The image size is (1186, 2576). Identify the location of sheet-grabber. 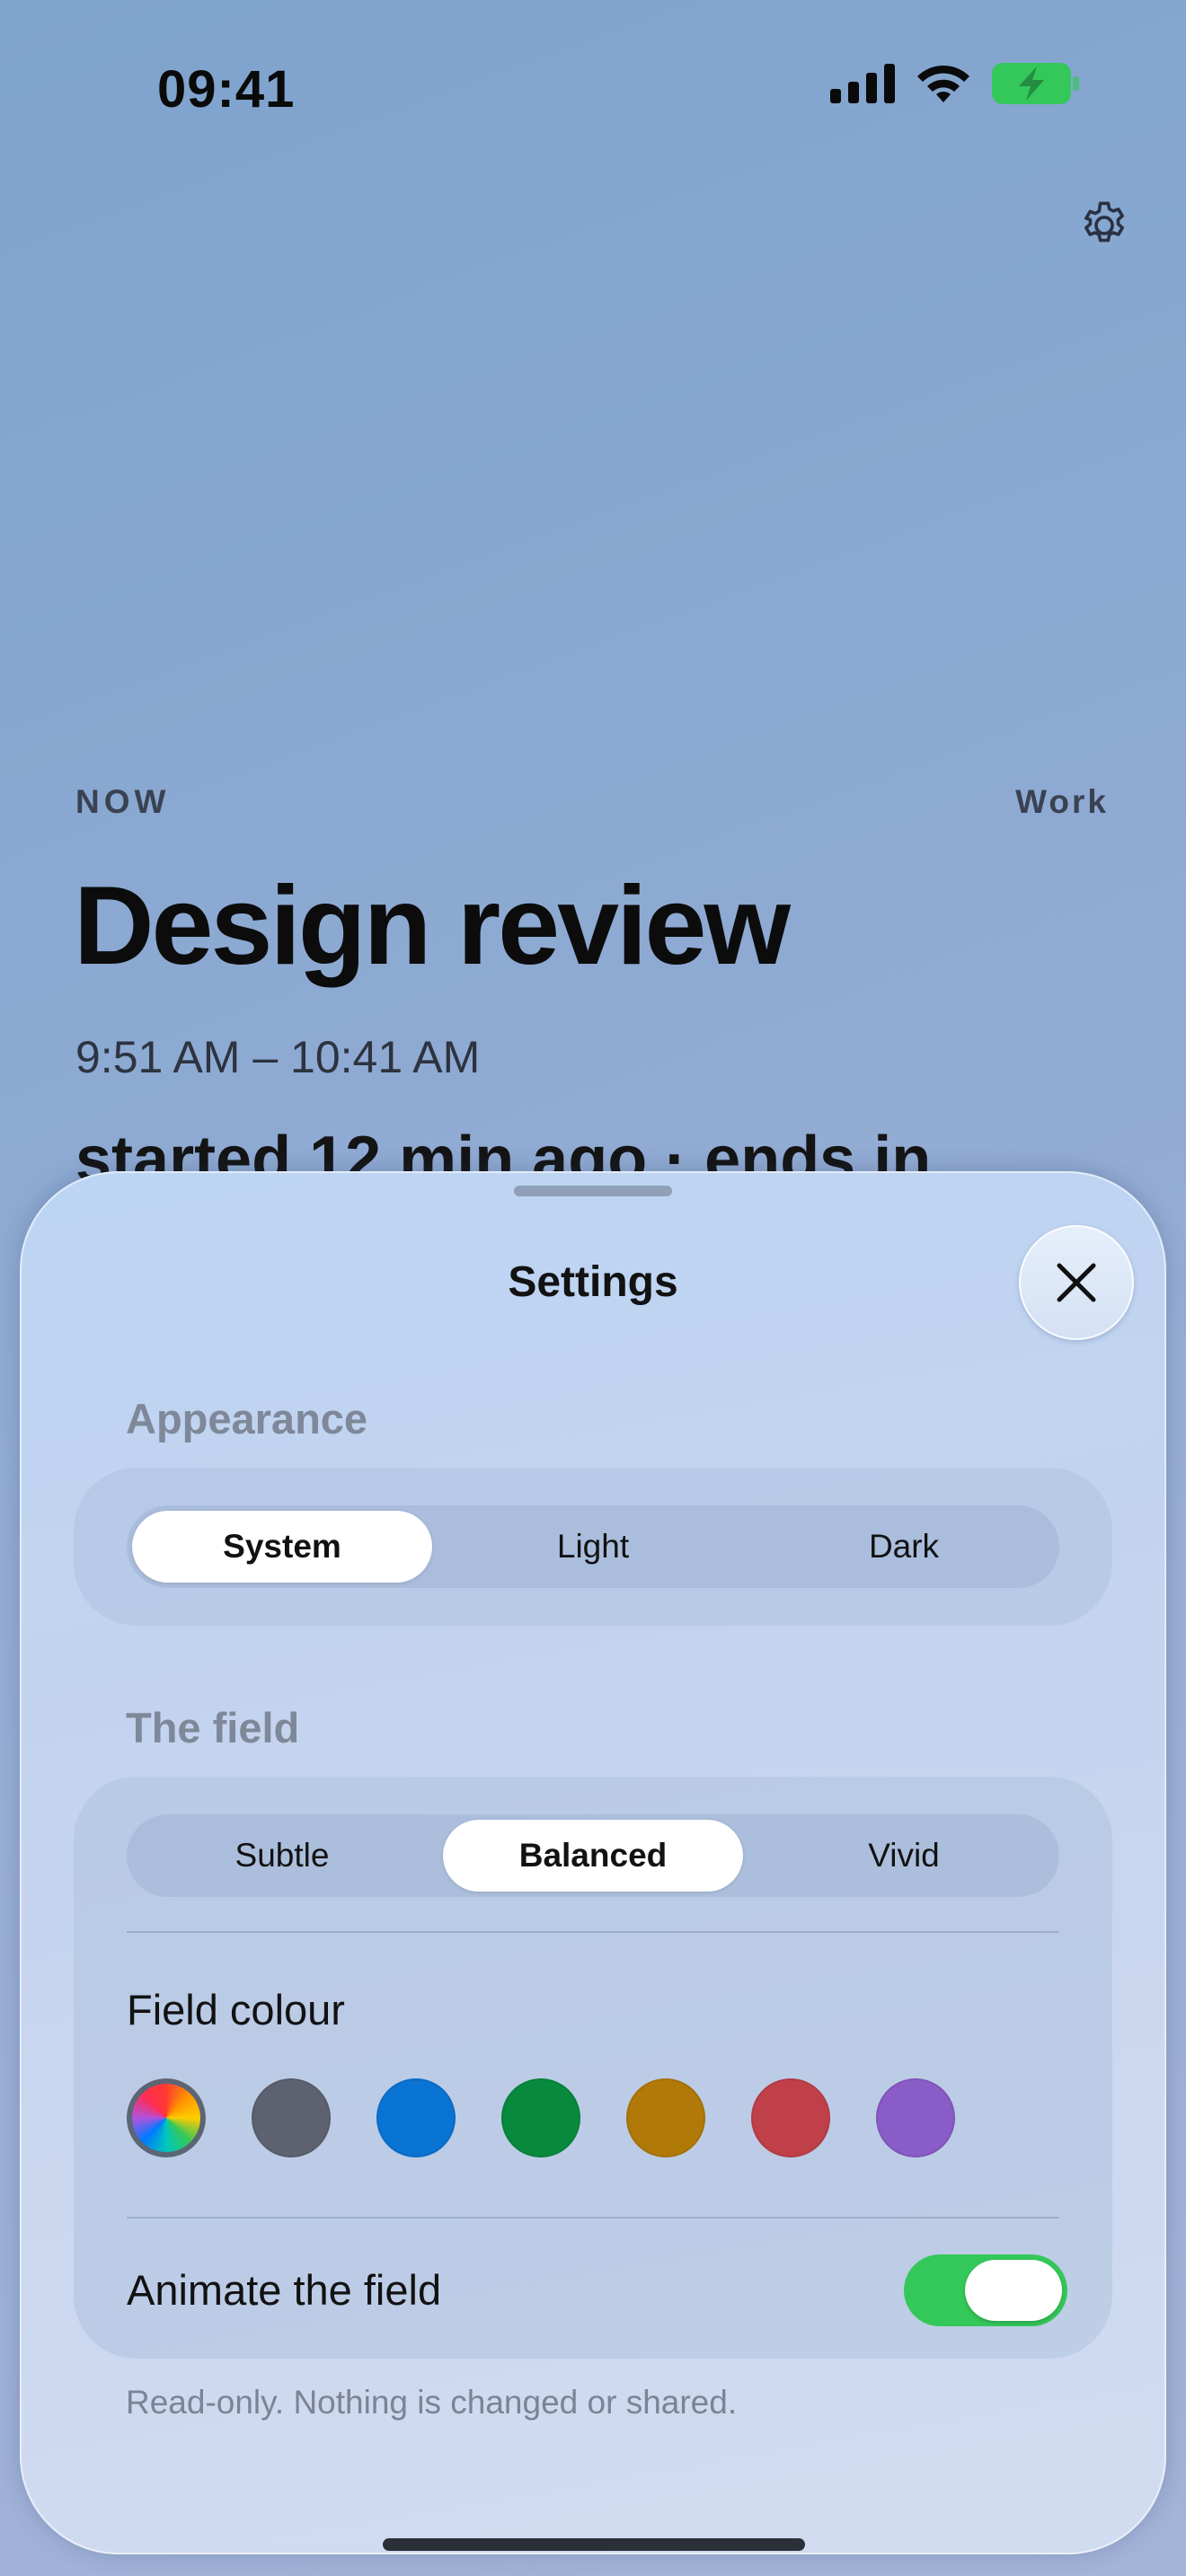
(593, 1191).